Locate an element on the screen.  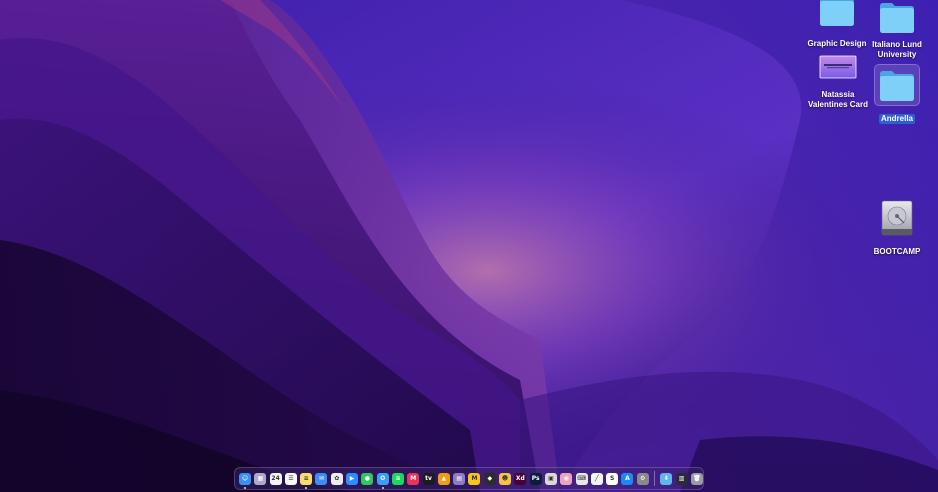
dock-right: ⬇ ▥ 🗑 is located at coordinates (681, 478).